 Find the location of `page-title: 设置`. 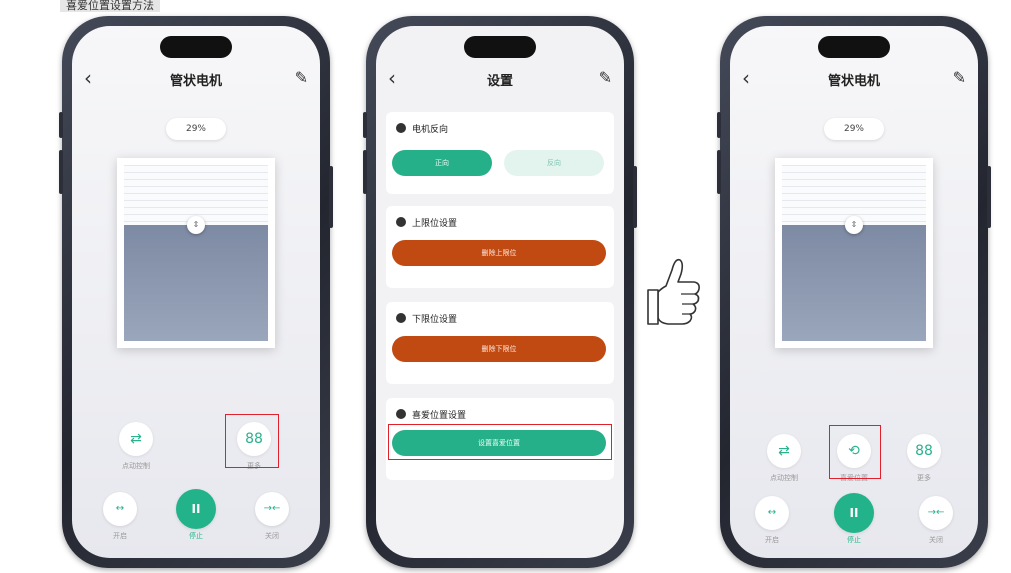

page-title: 设置 is located at coordinates (499, 81).